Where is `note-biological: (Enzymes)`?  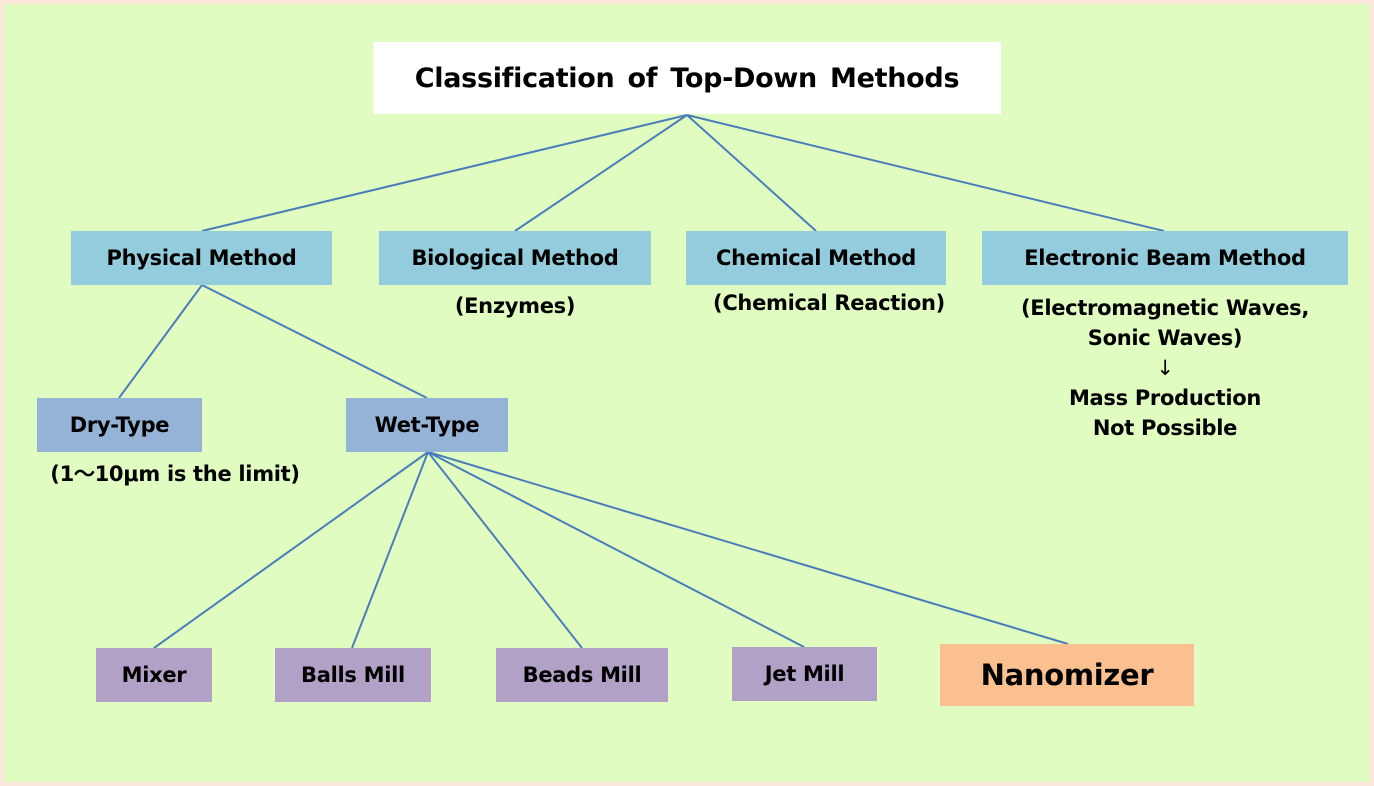 note-biological: (Enzymes) is located at coordinates (515, 306).